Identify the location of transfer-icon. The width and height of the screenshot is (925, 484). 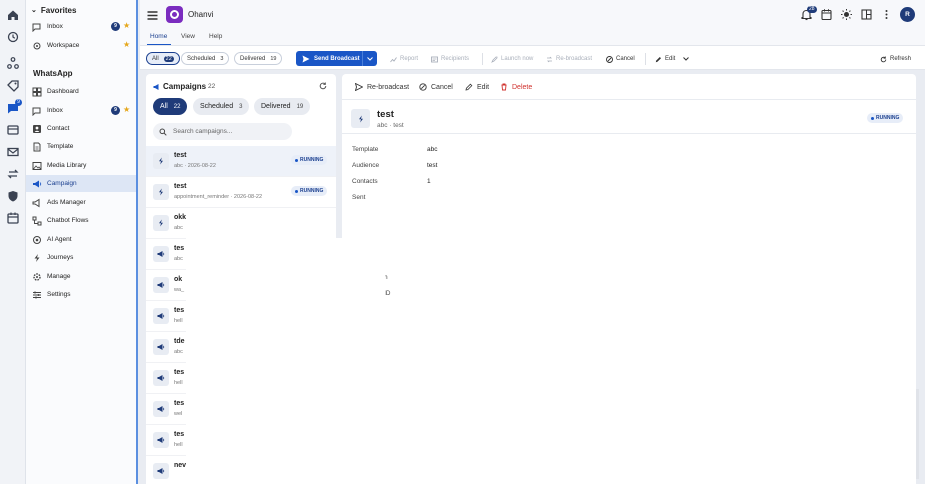
(13, 174).